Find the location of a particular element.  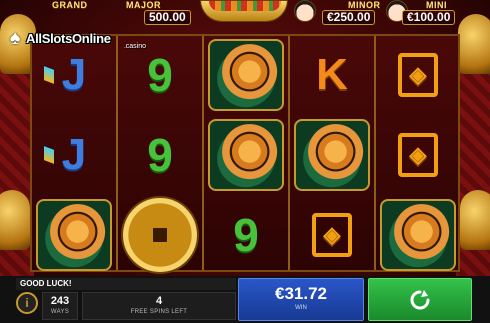

win-display: €31.72 WIN is located at coordinates (301, 299).